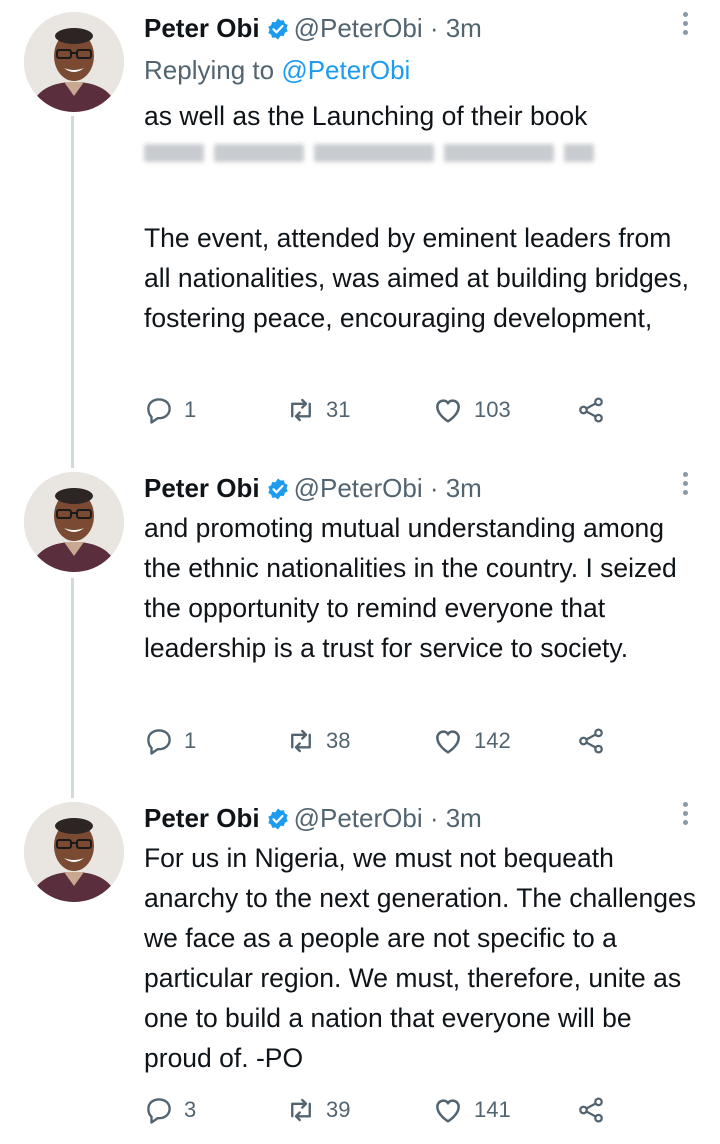 The image size is (720, 1144). Describe the element at coordinates (345, 70) in the screenshot. I see `replying-to-handle: @PeterObi` at that location.